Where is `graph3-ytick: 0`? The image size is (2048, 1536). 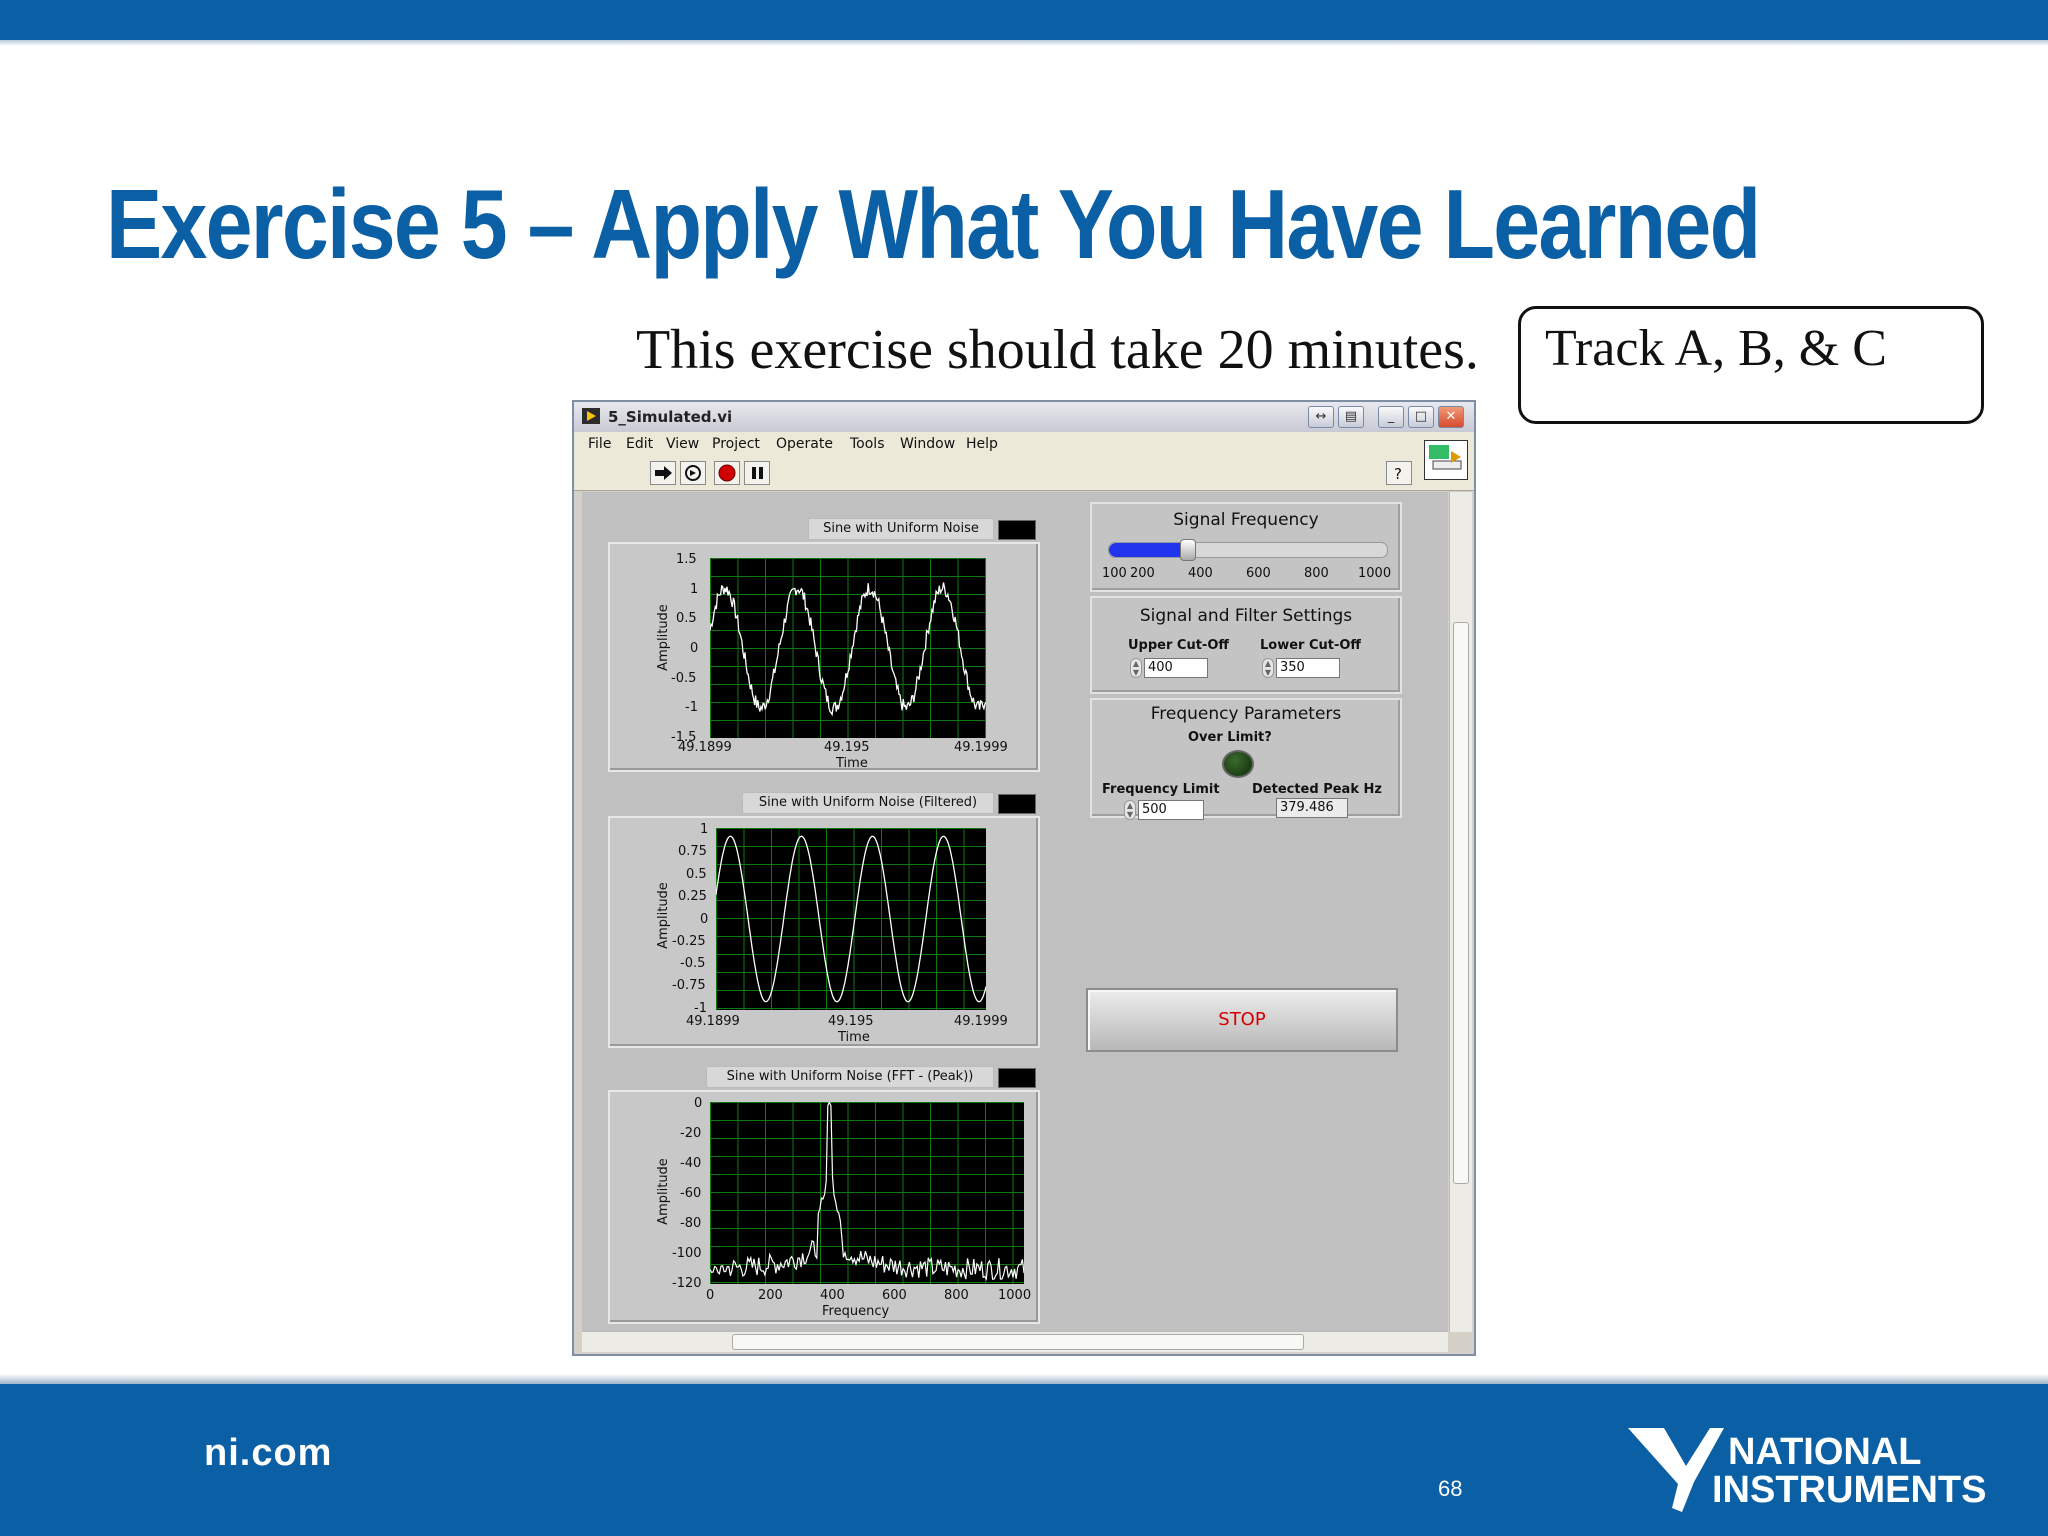 graph3-ytick: 0 is located at coordinates (698, 1103).